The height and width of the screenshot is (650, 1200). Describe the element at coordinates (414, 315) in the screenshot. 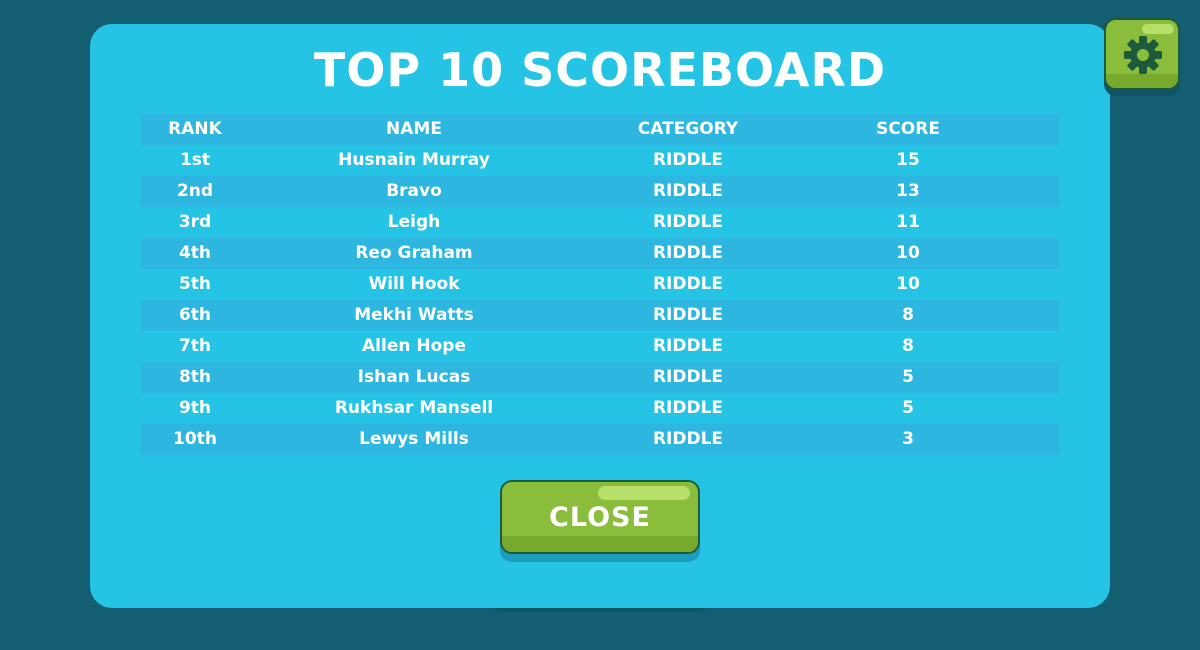

I see `name-cell: Mekhi Watts` at that location.